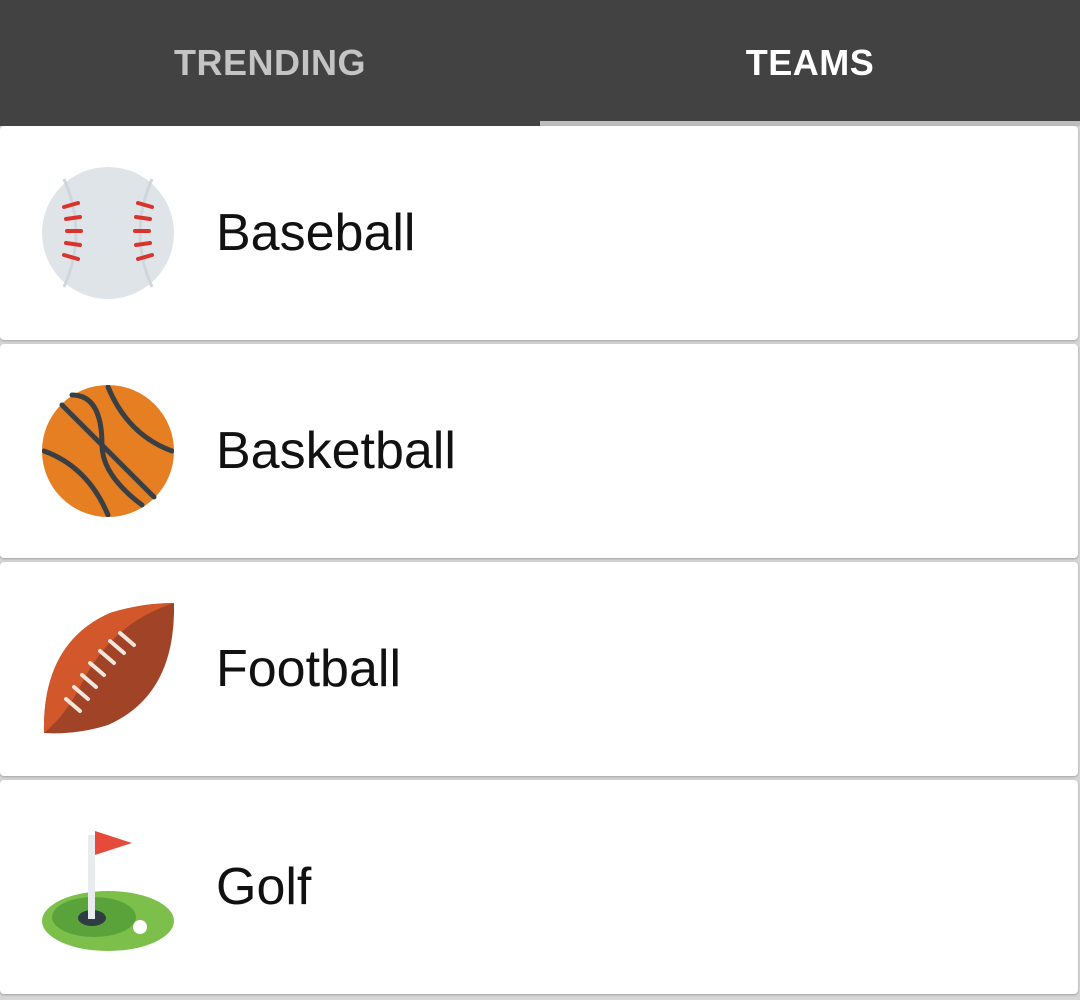 The image size is (1080, 1000). What do you see at coordinates (264, 887) in the screenshot?
I see `list-item-label: Golf` at bounding box center [264, 887].